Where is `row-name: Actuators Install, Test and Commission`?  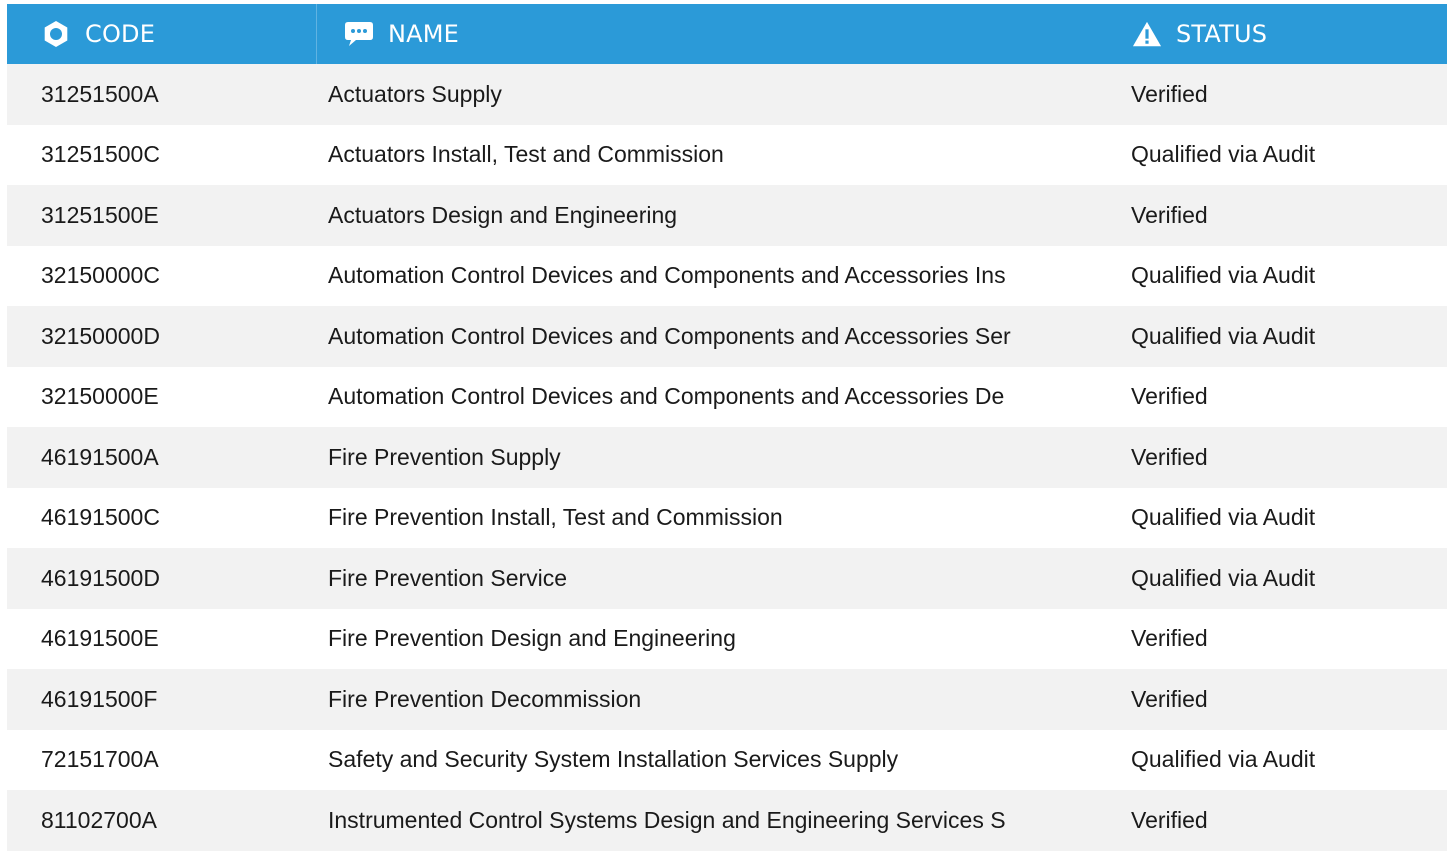
row-name: Actuators Install, Test and Commission is located at coordinates (526, 154).